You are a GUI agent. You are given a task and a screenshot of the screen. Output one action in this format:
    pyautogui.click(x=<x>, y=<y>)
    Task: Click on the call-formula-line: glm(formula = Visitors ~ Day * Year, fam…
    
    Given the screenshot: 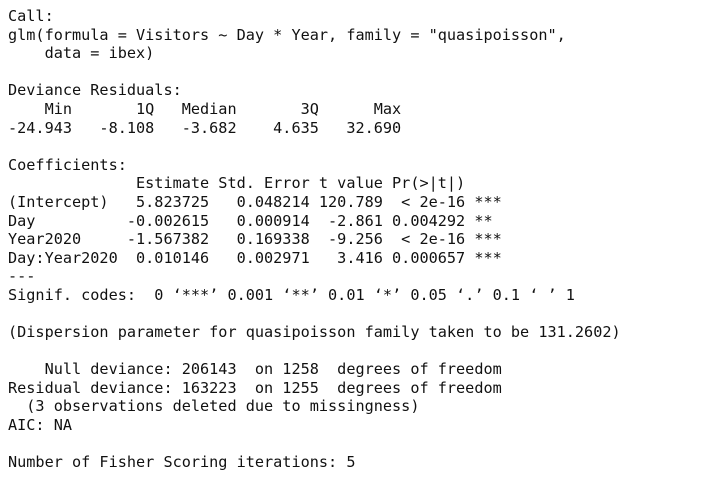 What is the action you would take?
    pyautogui.click(x=287, y=34)
    